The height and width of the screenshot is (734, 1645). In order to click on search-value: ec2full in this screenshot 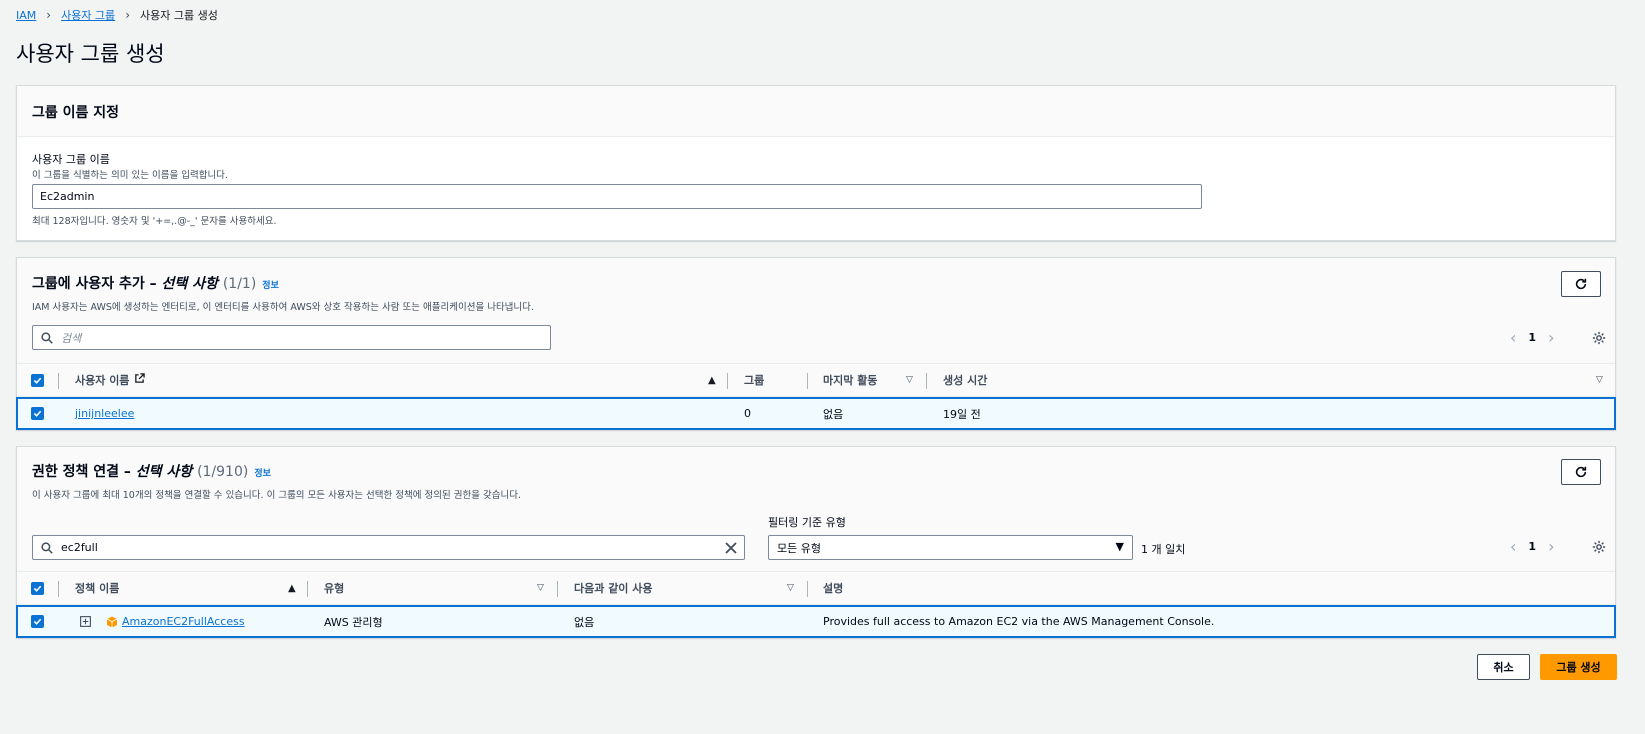, I will do `click(79, 547)`.